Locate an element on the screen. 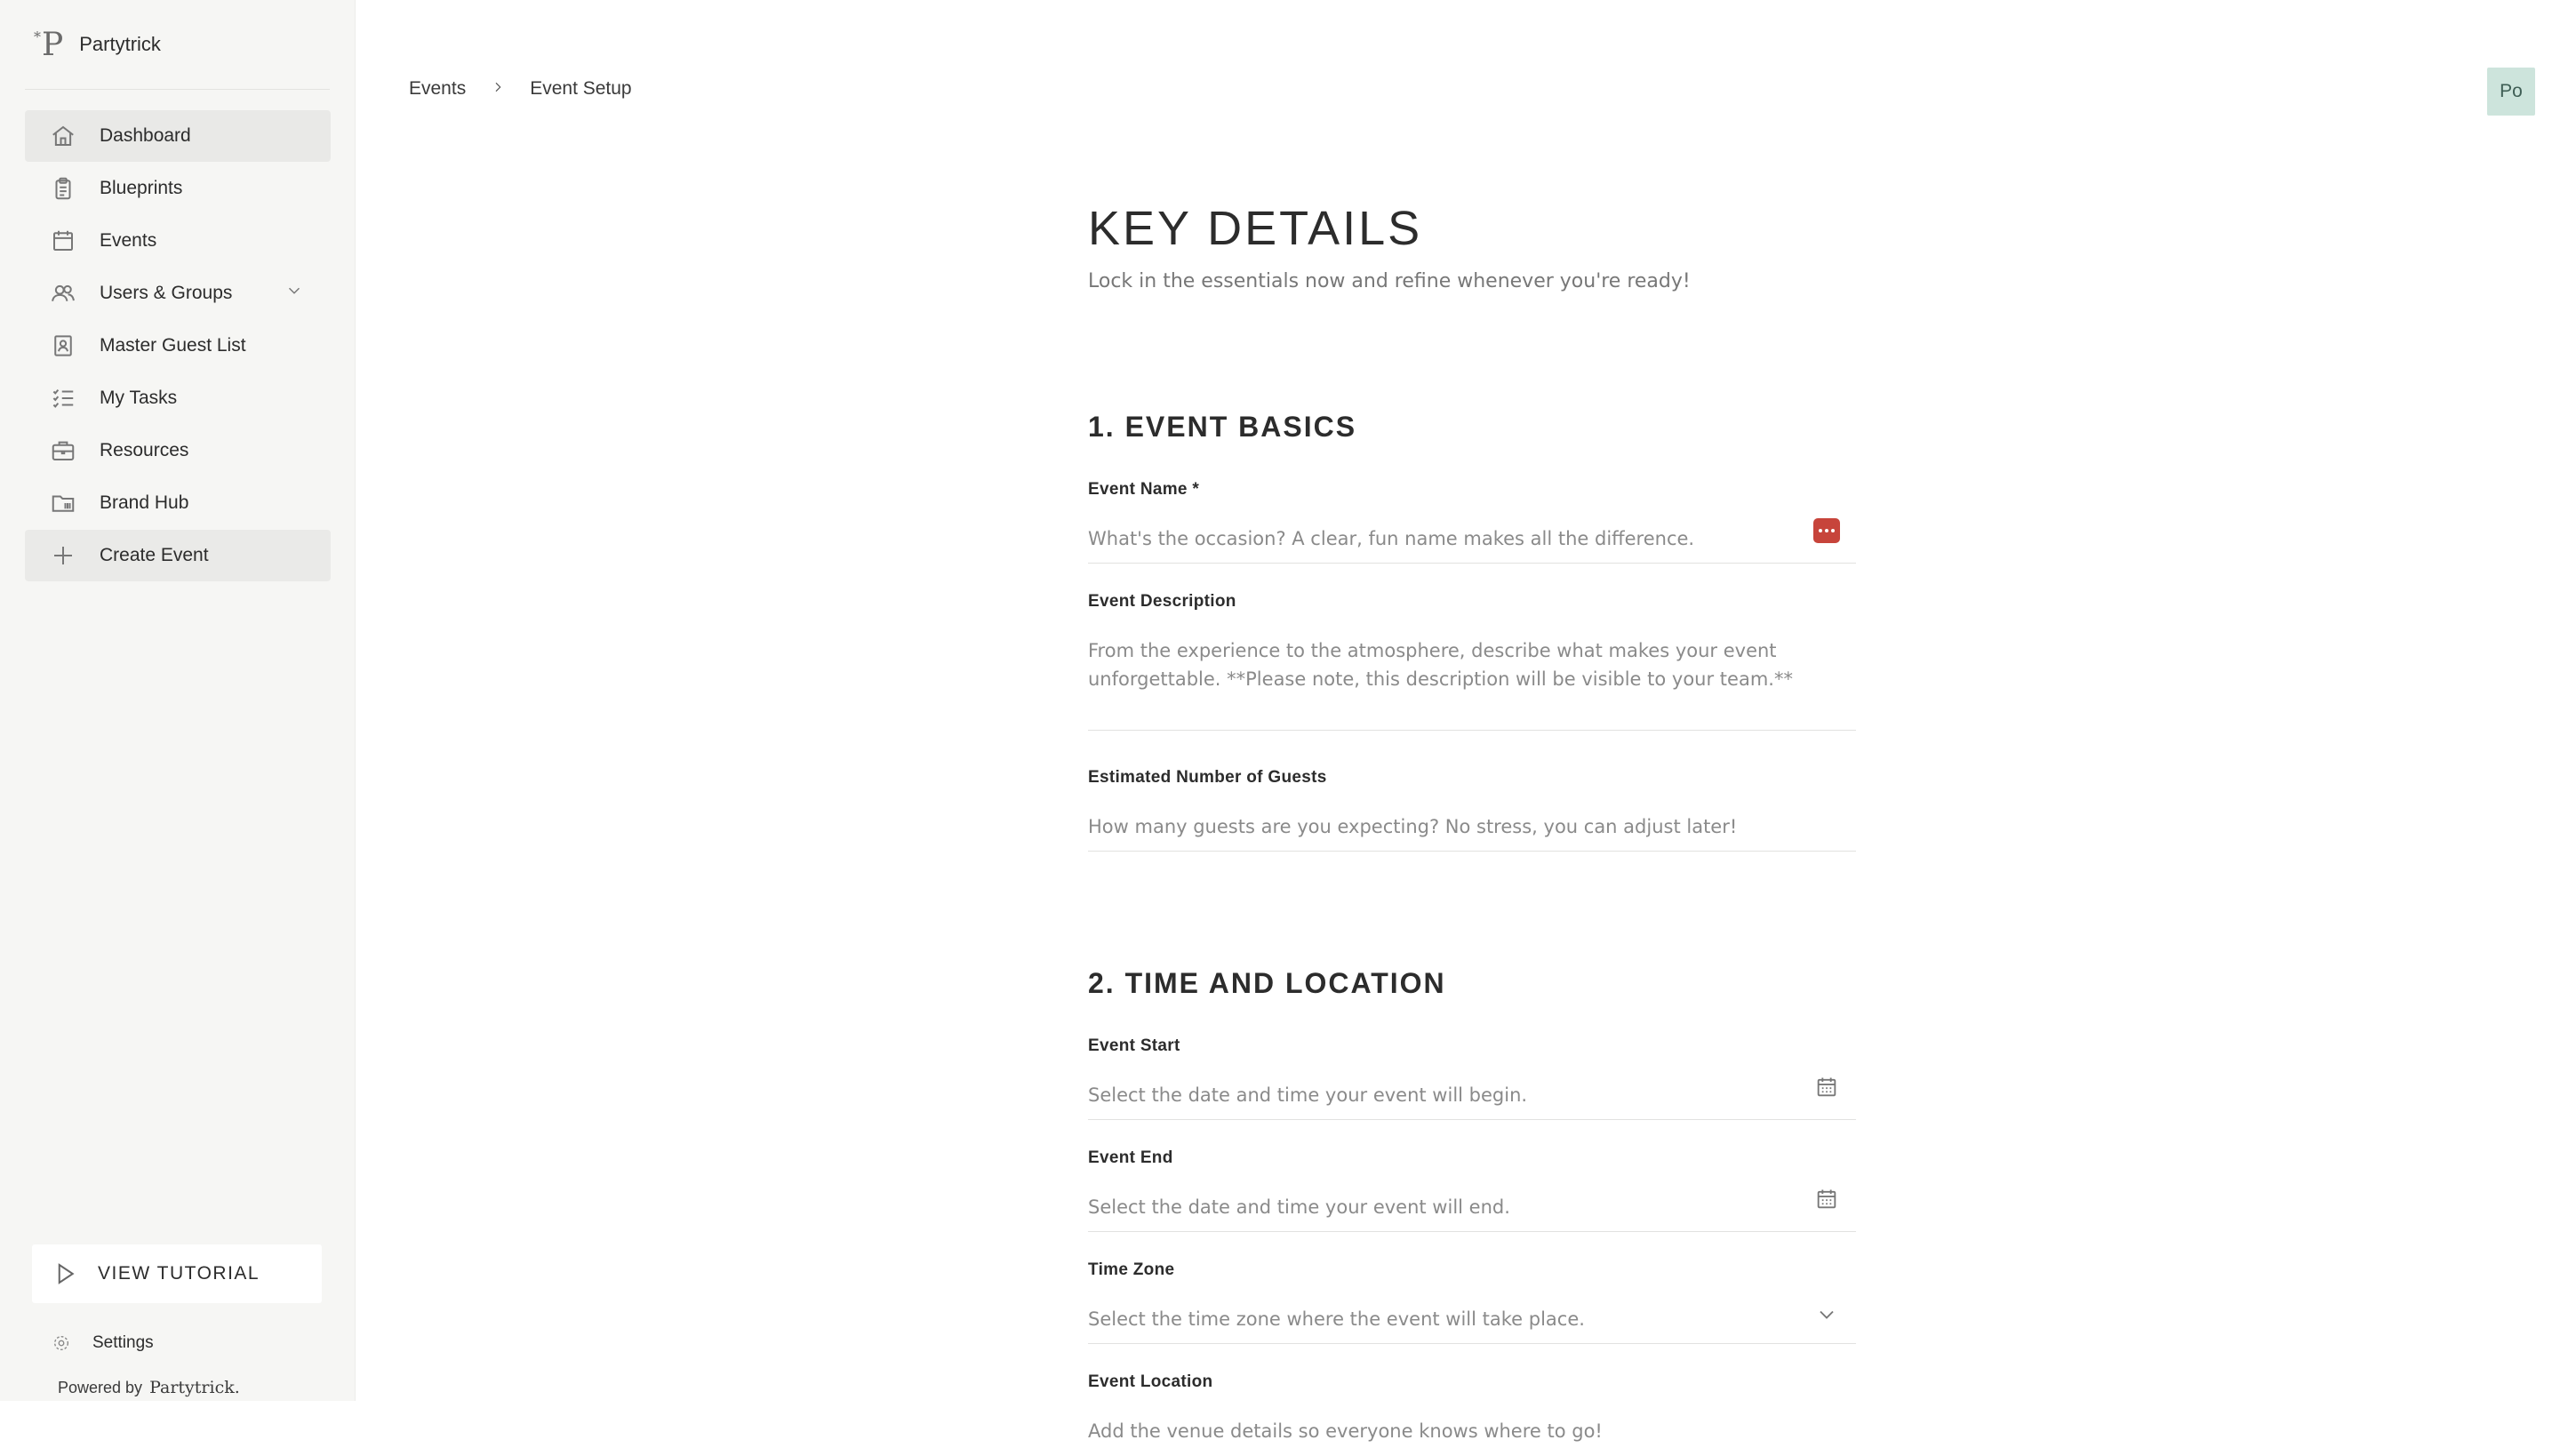  sidebar-item-create-event: Create Event is located at coordinates (178, 555).